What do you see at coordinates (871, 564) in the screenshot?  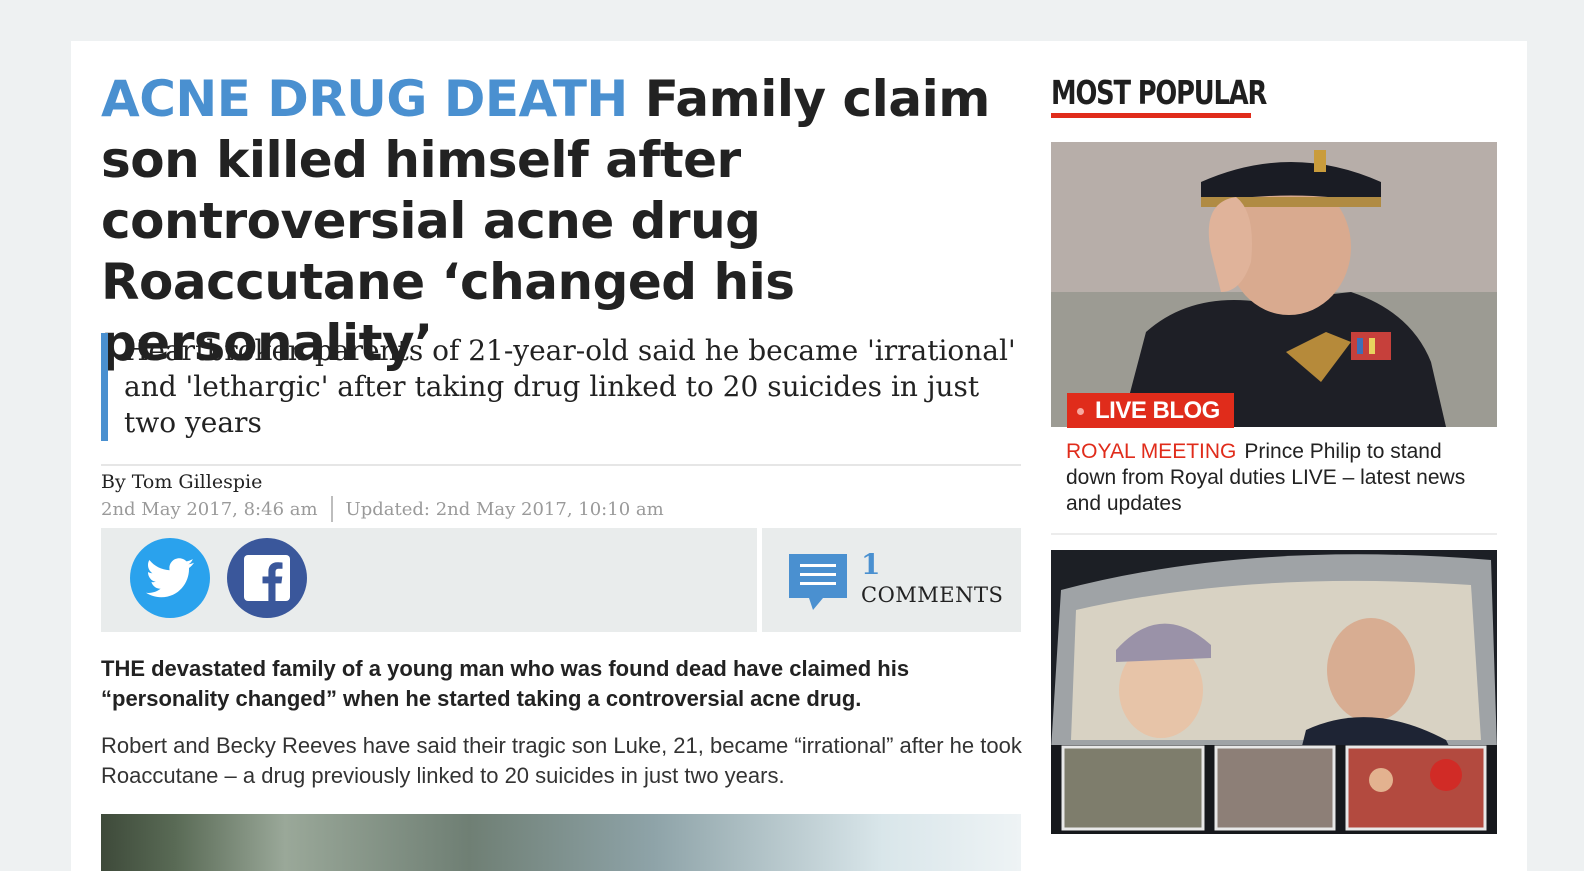 I see `comment-count: 1` at bounding box center [871, 564].